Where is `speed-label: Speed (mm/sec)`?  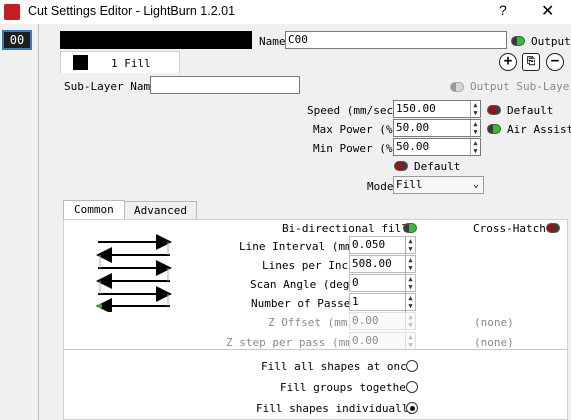
speed-label: Speed (mm/sec) is located at coordinates (353, 110).